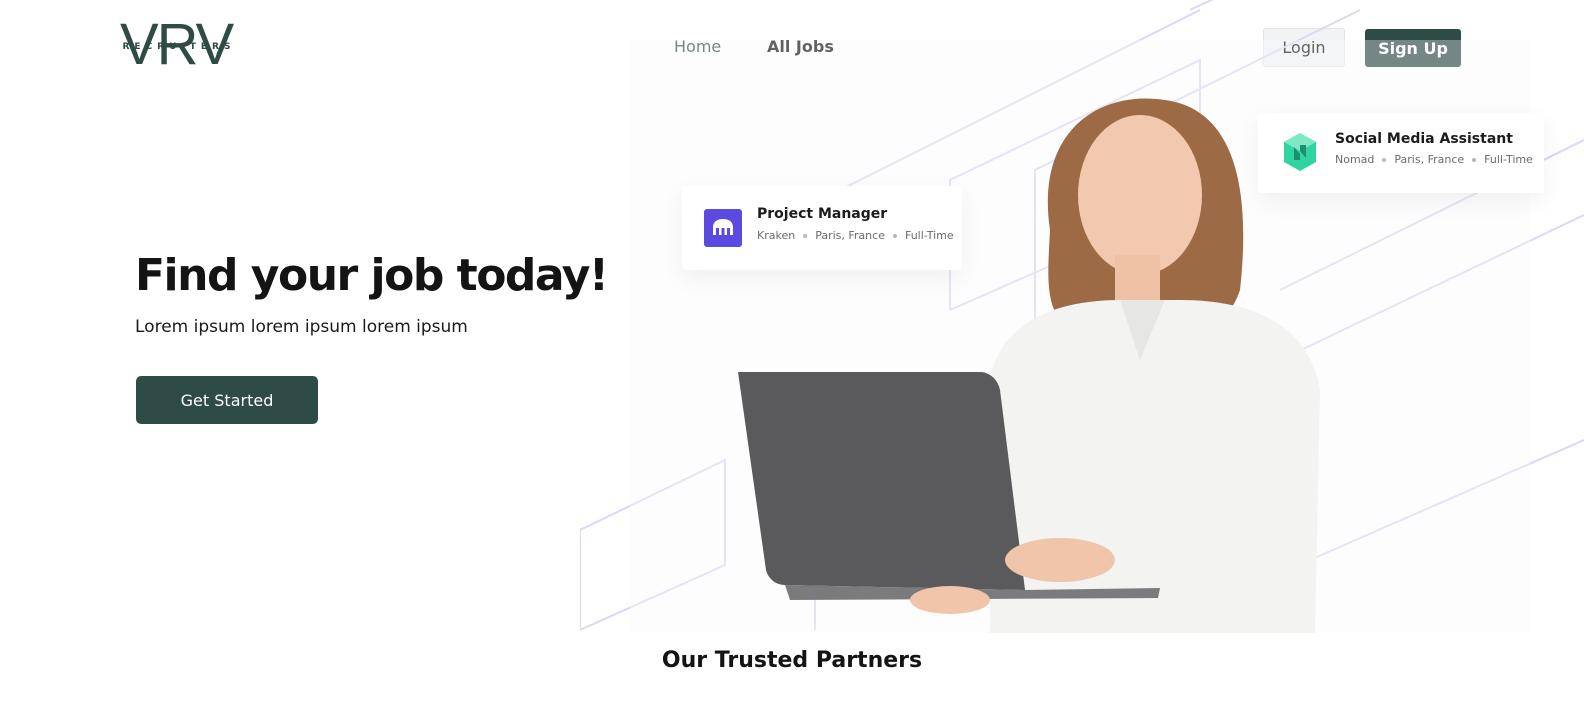 The height and width of the screenshot is (719, 1584). What do you see at coordinates (776, 235) in the screenshot?
I see `job-company: Kraken` at bounding box center [776, 235].